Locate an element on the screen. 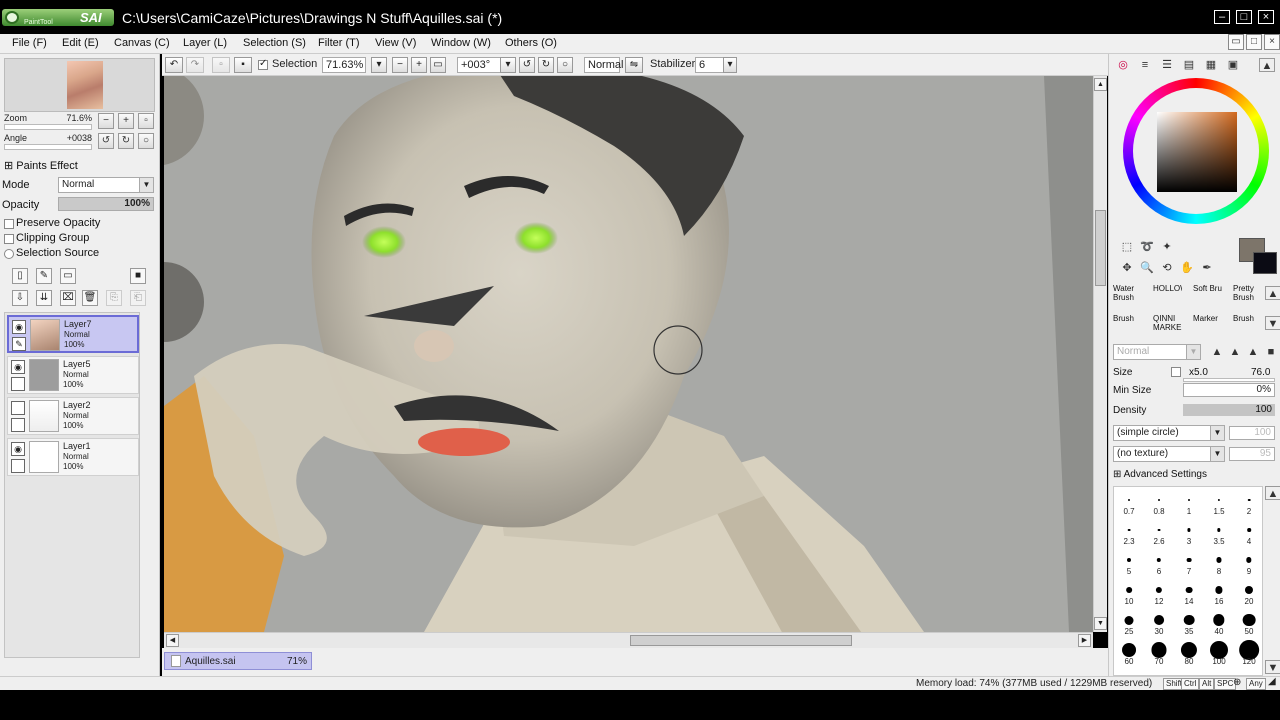  magic-wand-tool-icon: ✦ is located at coordinates (1167, 247).